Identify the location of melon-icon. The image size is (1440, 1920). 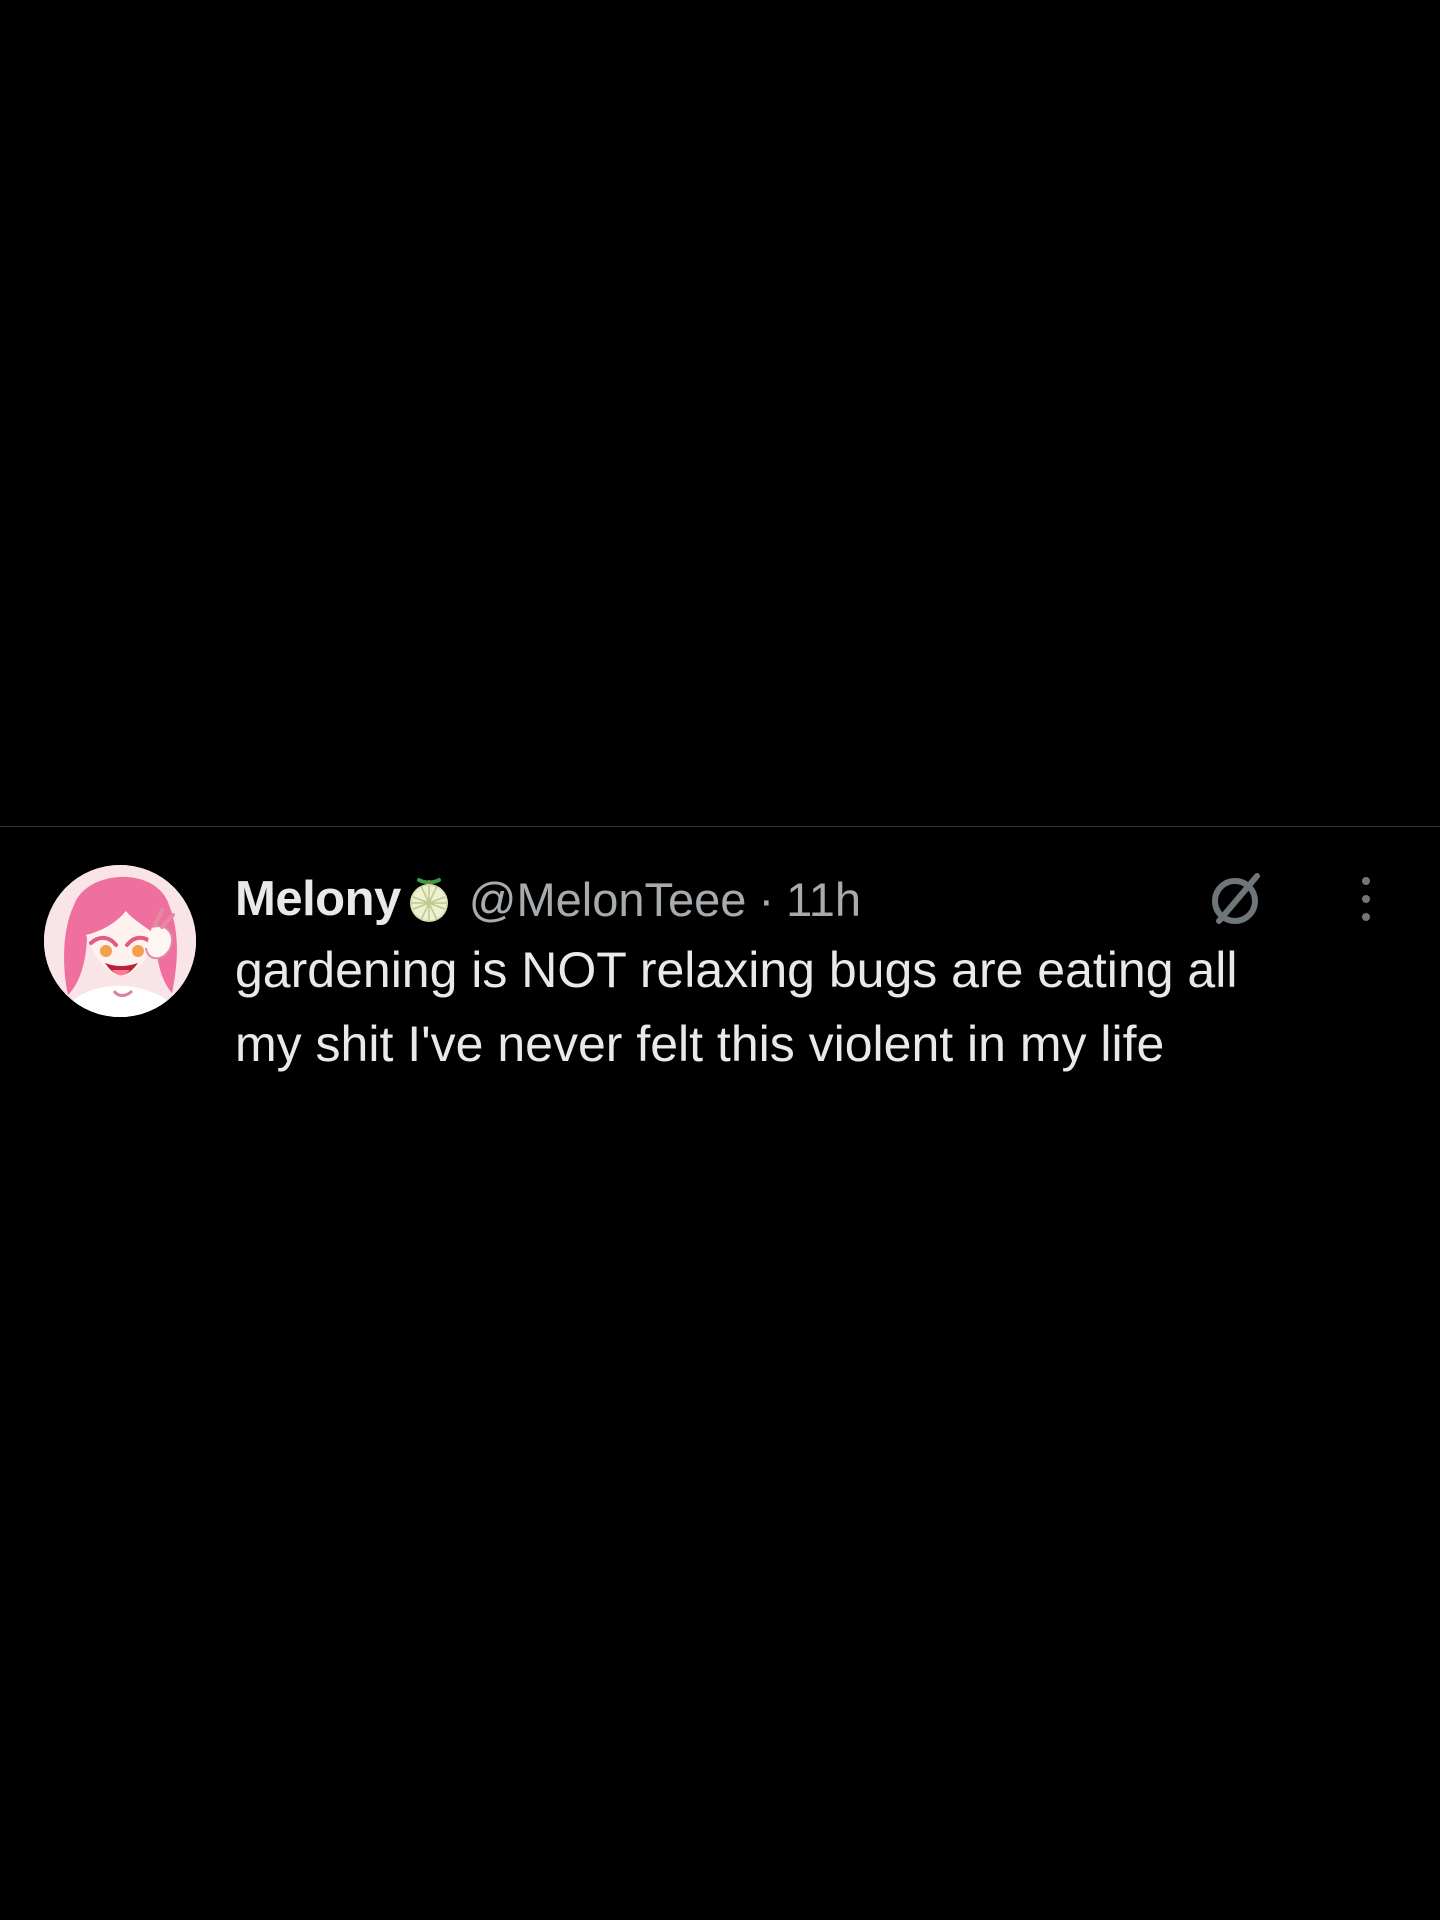
(429, 899).